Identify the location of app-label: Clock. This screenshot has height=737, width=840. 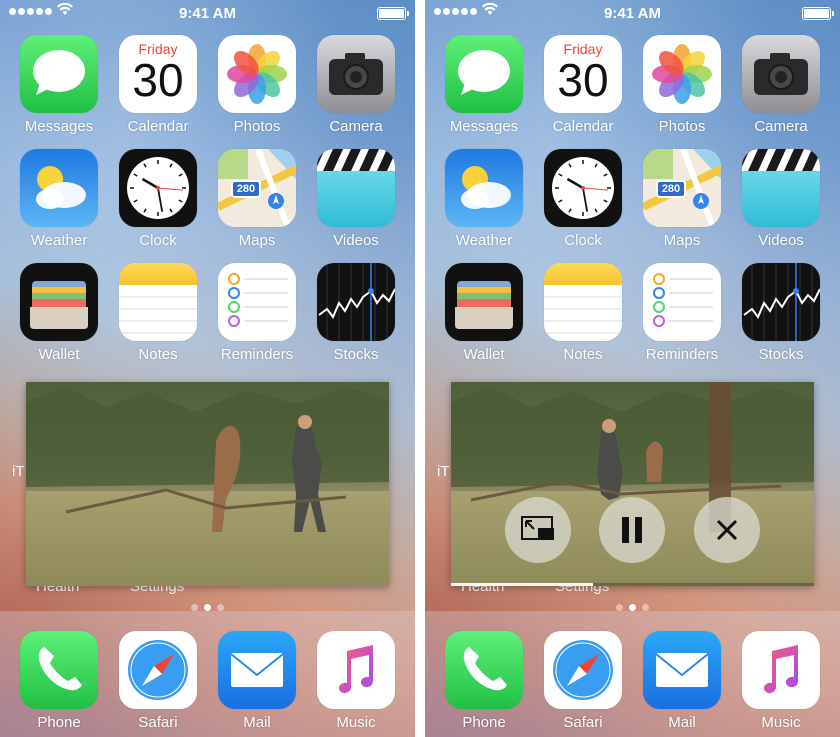
(583, 240).